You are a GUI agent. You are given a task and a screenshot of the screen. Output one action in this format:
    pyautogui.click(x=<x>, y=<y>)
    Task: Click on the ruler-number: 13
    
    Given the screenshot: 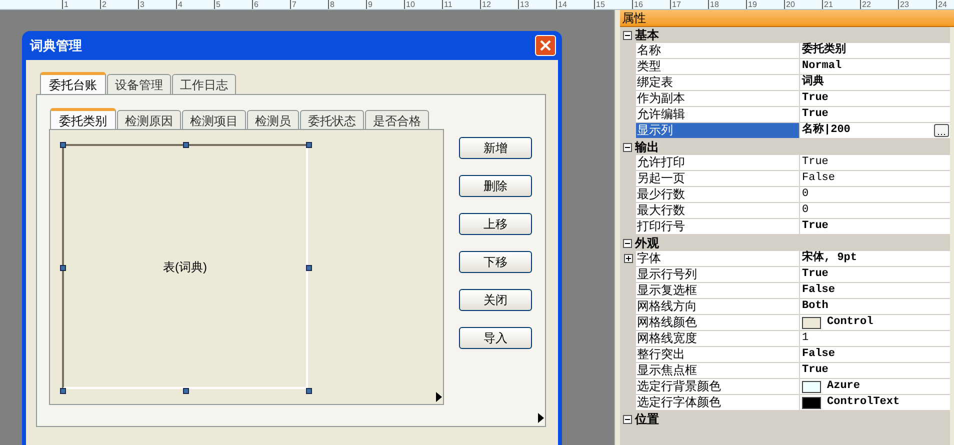 What is the action you would take?
    pyautogui.click(x=523, y=4)
    